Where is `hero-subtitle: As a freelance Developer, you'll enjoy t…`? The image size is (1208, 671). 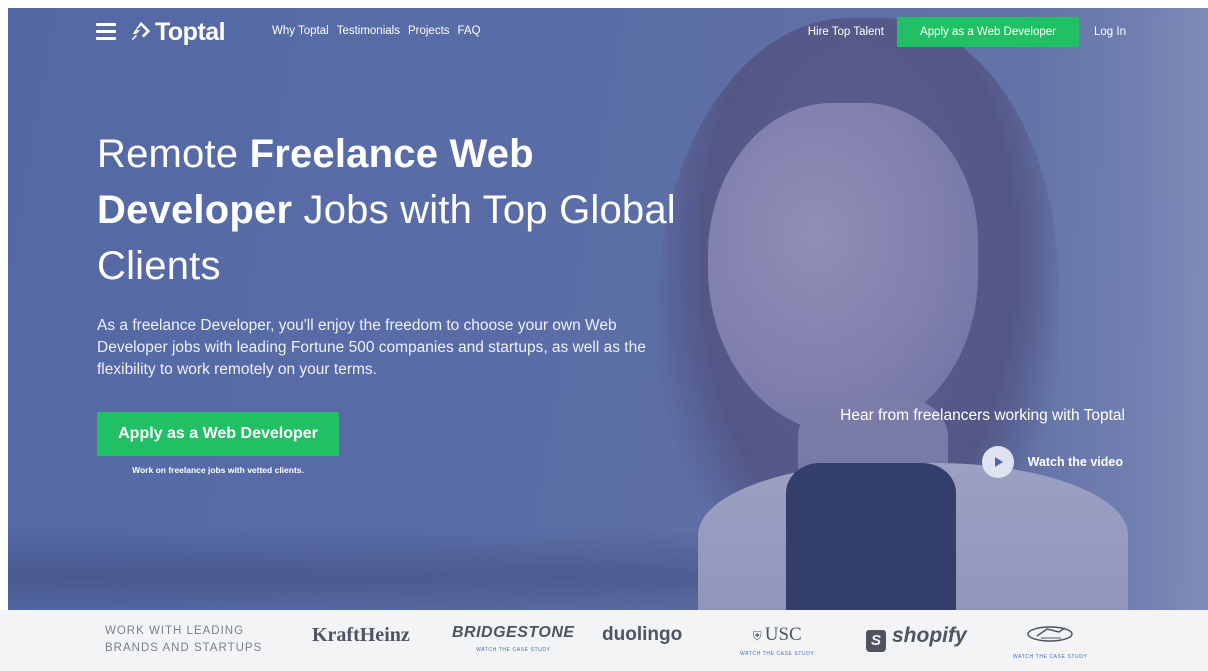
hero-subtitle: As a freelance Developer, you'll enjoy t… is located at coordinates (371, 347).